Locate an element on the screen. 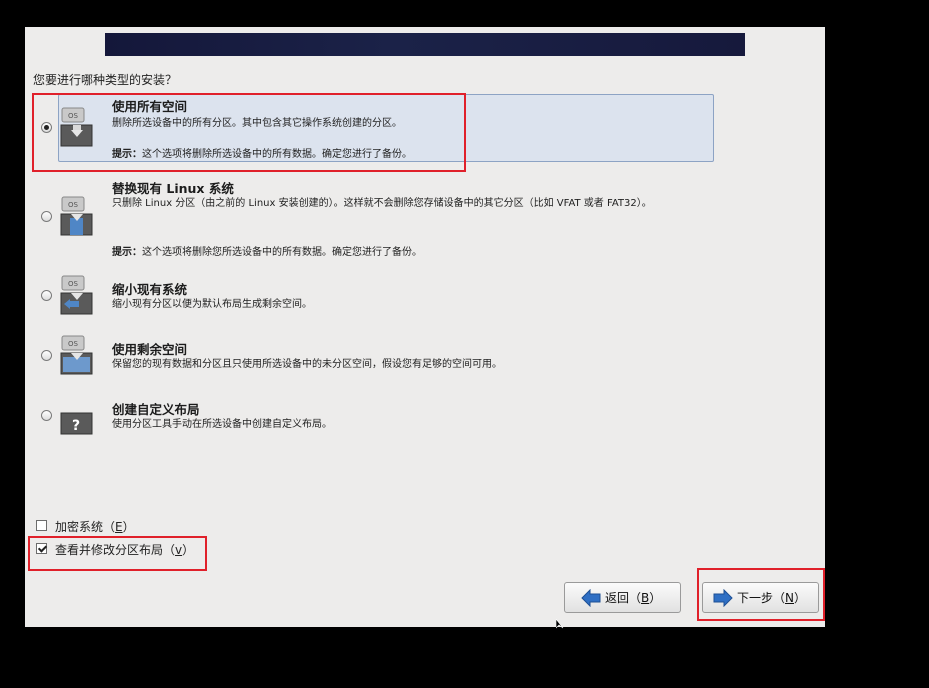  install-type-question: 您要进行哪种类型的安装？ is located at coordinates (105, 80).